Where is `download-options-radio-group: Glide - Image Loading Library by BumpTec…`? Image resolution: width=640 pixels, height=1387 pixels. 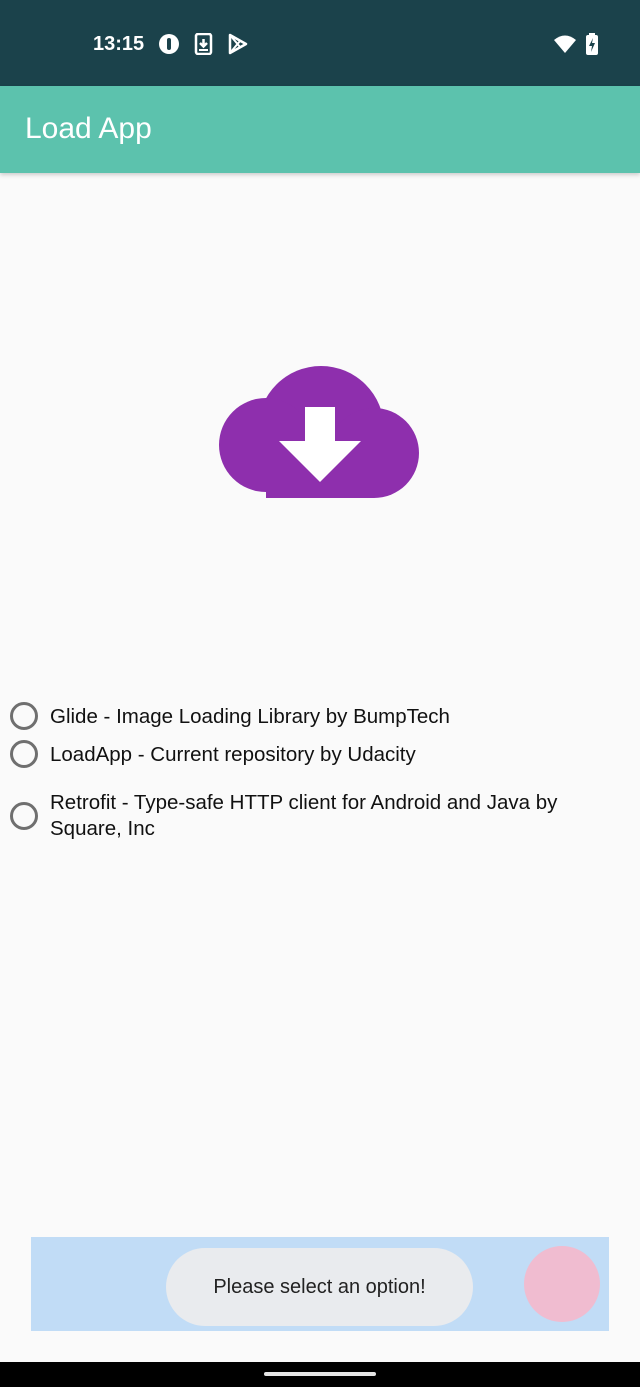 download-options-radio-group: Glide - Image Loading Library by BumpTec… is located at coordinates (320, 766).